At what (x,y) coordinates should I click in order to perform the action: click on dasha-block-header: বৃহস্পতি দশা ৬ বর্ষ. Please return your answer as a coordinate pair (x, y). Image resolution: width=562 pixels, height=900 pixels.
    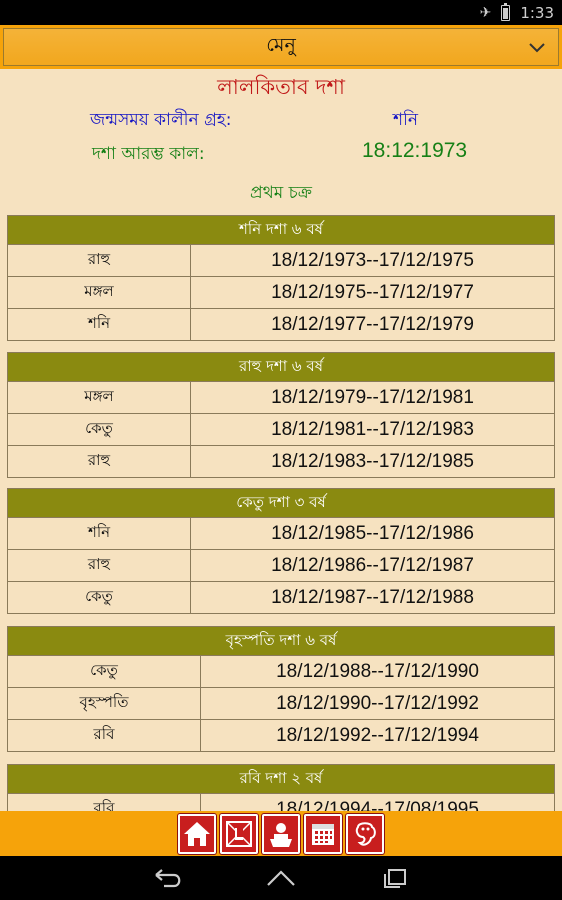
    Looking at the image, I should click on (281, 641).